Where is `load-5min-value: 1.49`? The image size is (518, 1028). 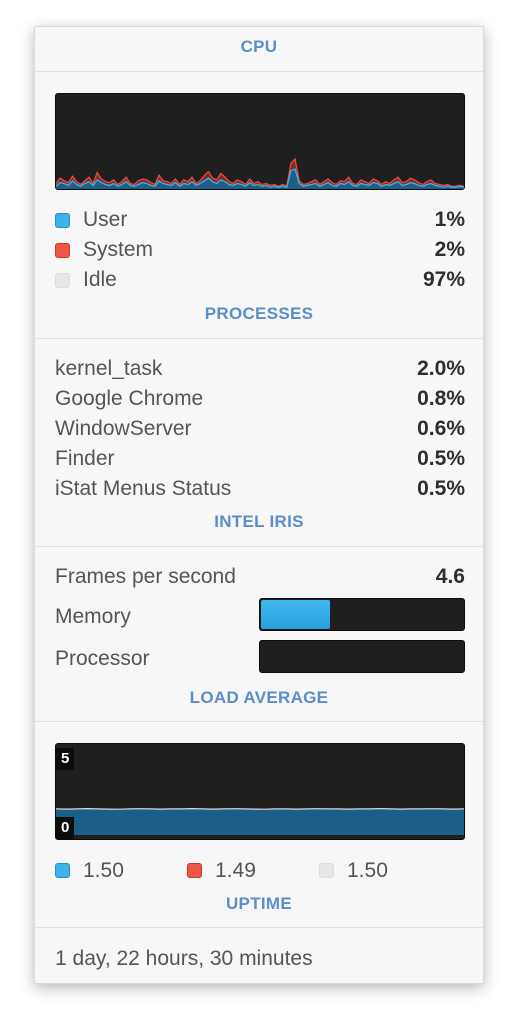 load-5min-value: 1.49 is located at coordinates (235, 870).